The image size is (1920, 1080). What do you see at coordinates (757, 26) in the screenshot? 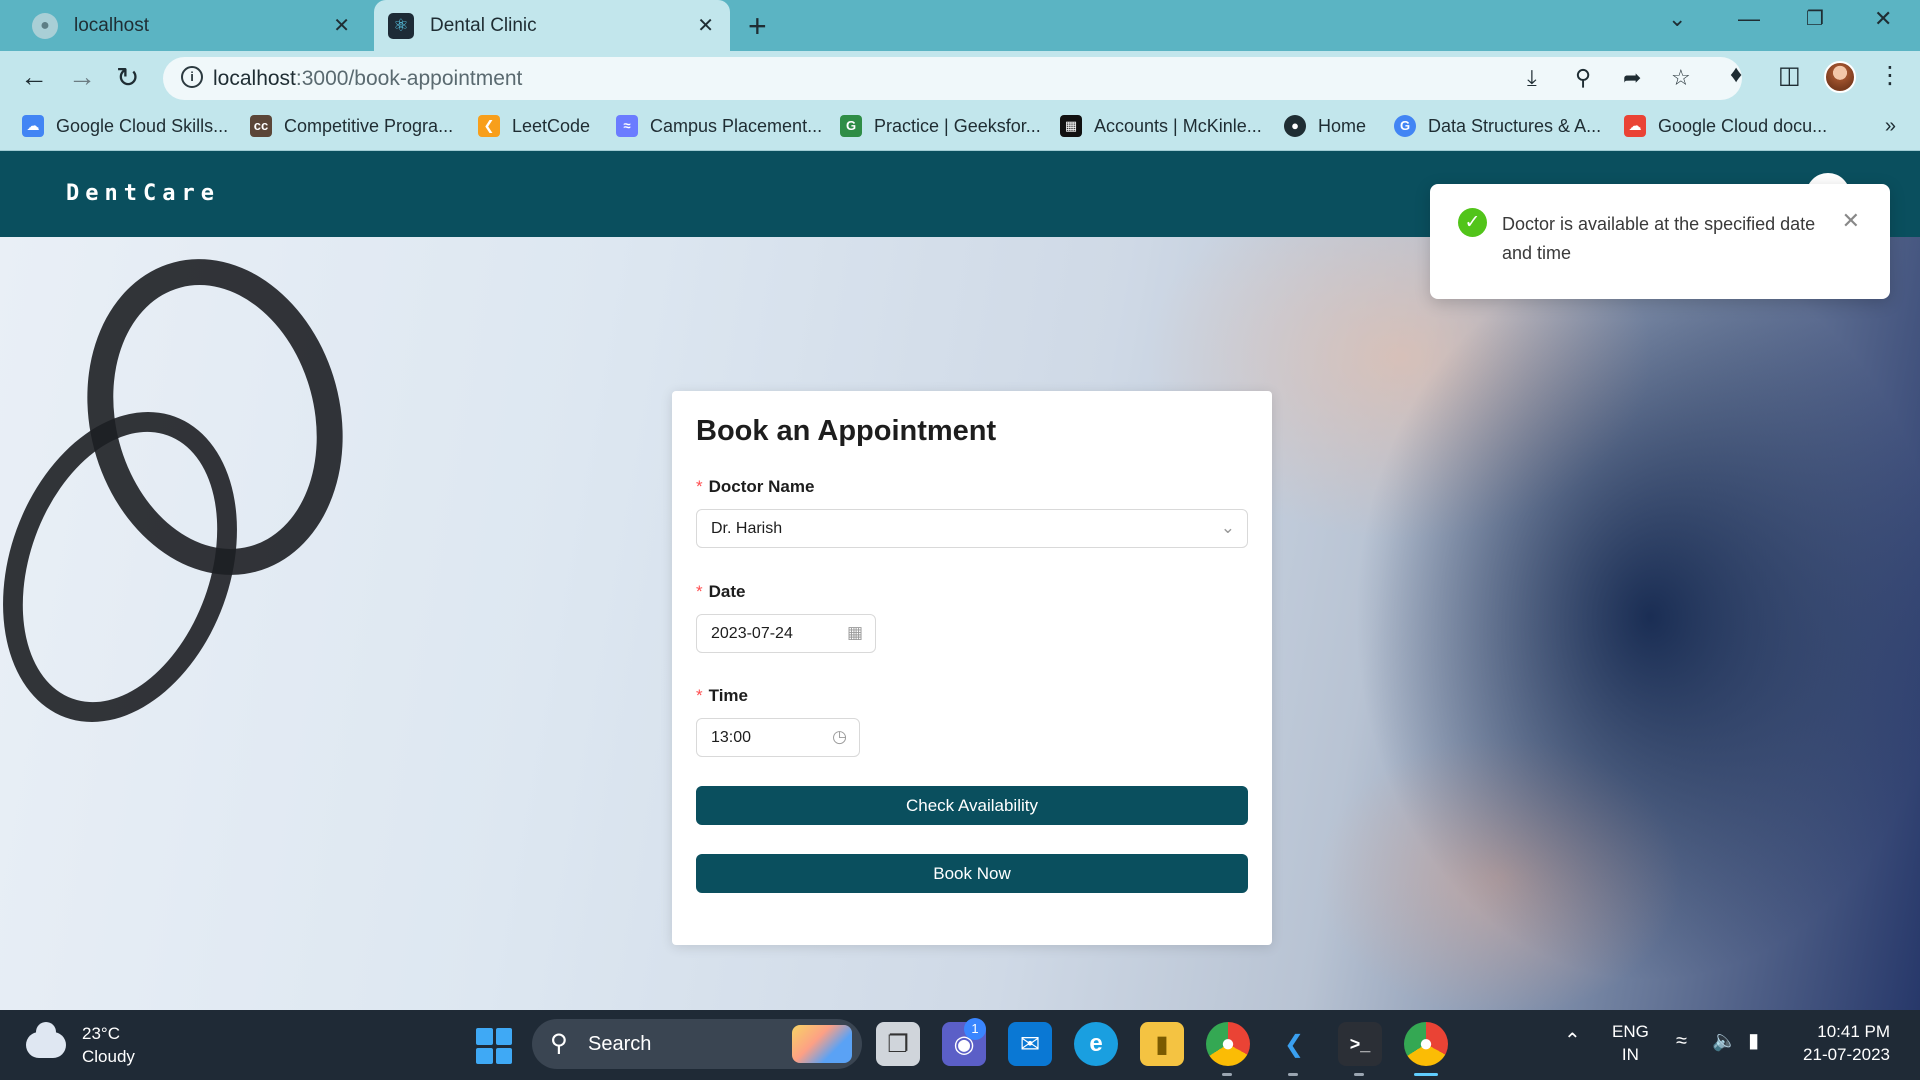
I see `new-tab-button: +` at bounding box center [757, 26].